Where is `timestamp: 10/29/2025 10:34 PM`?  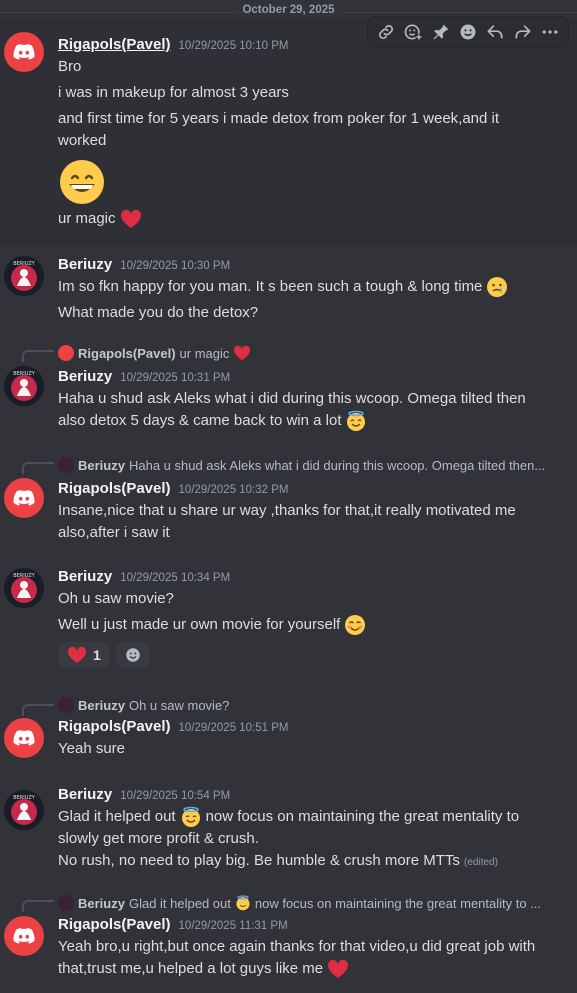 timestamp: 10/29/2025 10:34 PM is located at coordinates (175, 578).